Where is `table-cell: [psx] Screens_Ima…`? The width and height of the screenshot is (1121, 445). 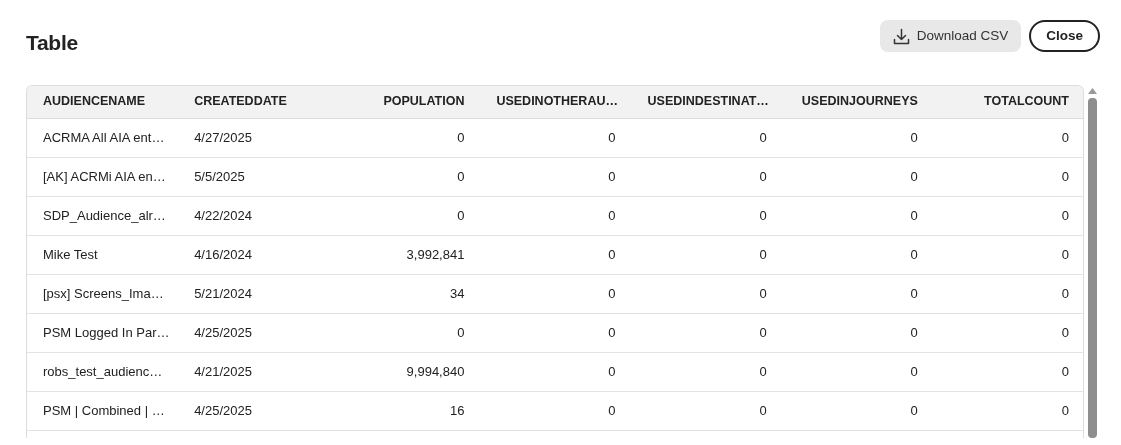 table-cell: [psx] Screens_Ima… is located at coordinates (103, 293).